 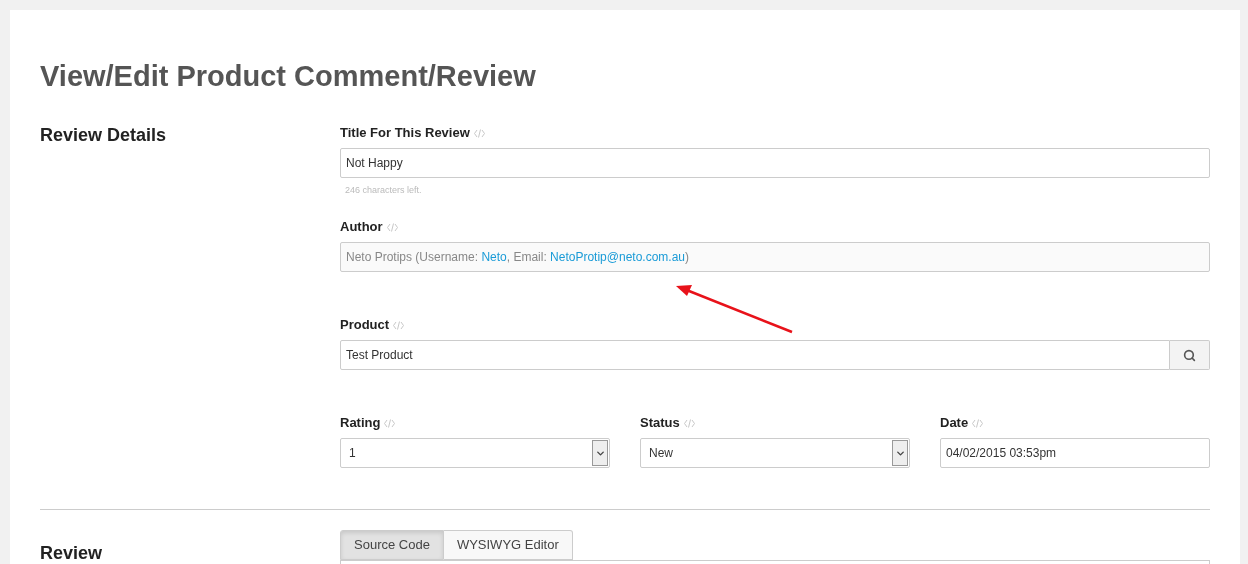 What do you see at coordinates (288, 76) in the screenshot?
I see `page-title: View/Edit Product Comment/Review` at bounding box center [288, 76].